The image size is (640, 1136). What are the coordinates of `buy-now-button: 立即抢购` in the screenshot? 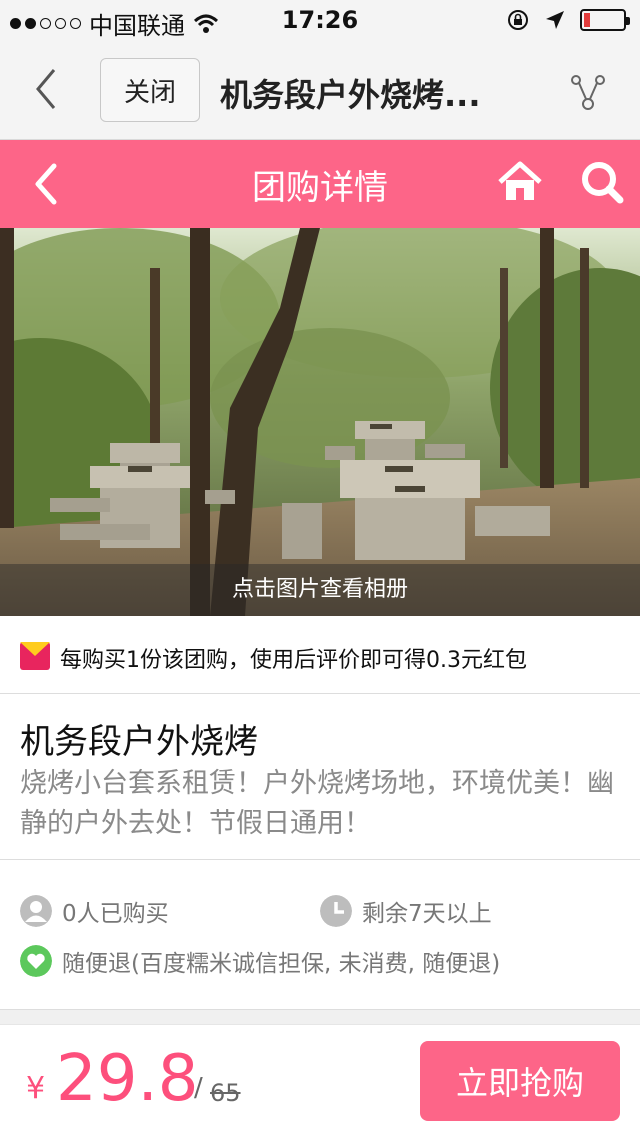 It's located at (520, 1081).